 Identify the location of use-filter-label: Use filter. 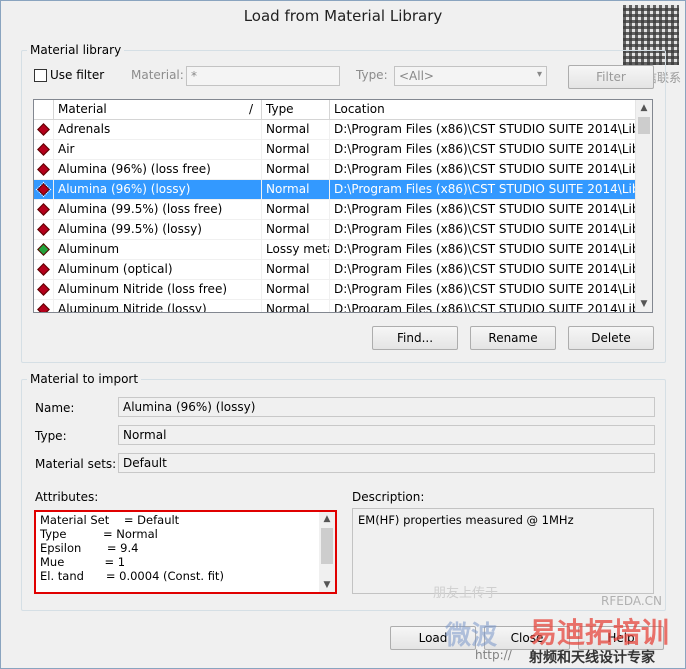
(77, 75).